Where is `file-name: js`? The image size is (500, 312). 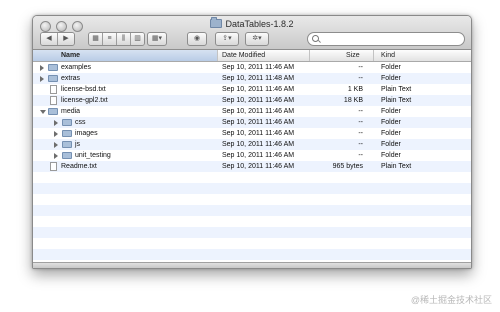 file-name: js is located at coordinates (78, 144).